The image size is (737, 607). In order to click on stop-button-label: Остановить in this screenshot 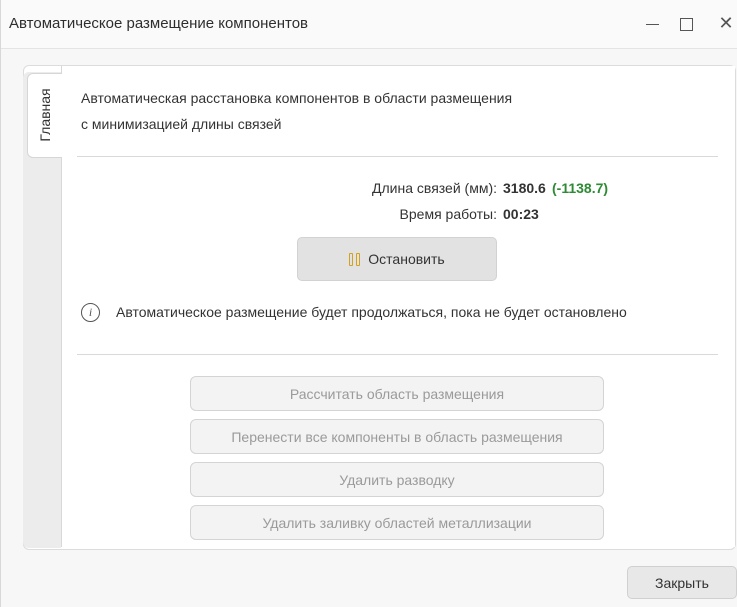, I will do `click(406, 259)`.